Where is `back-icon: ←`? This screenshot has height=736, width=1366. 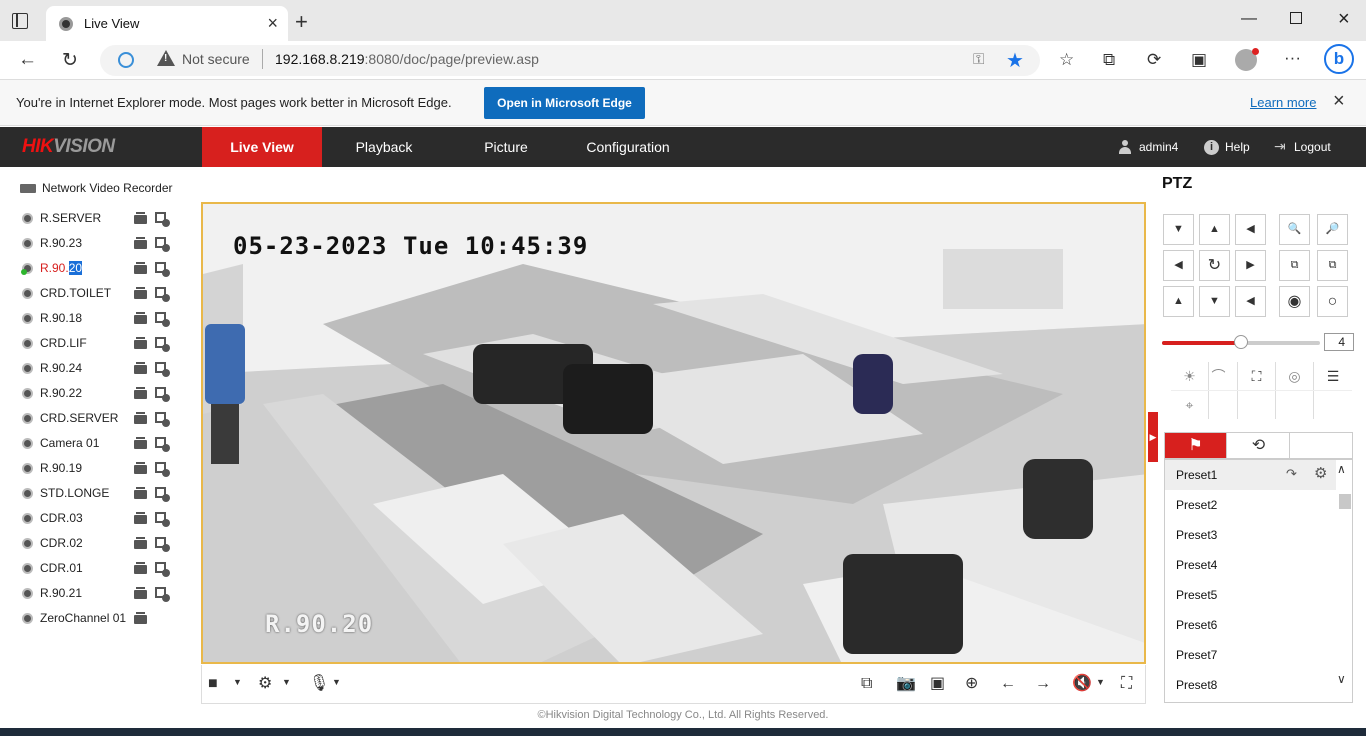
back-icon: ← is located at coordinates (27, 60).